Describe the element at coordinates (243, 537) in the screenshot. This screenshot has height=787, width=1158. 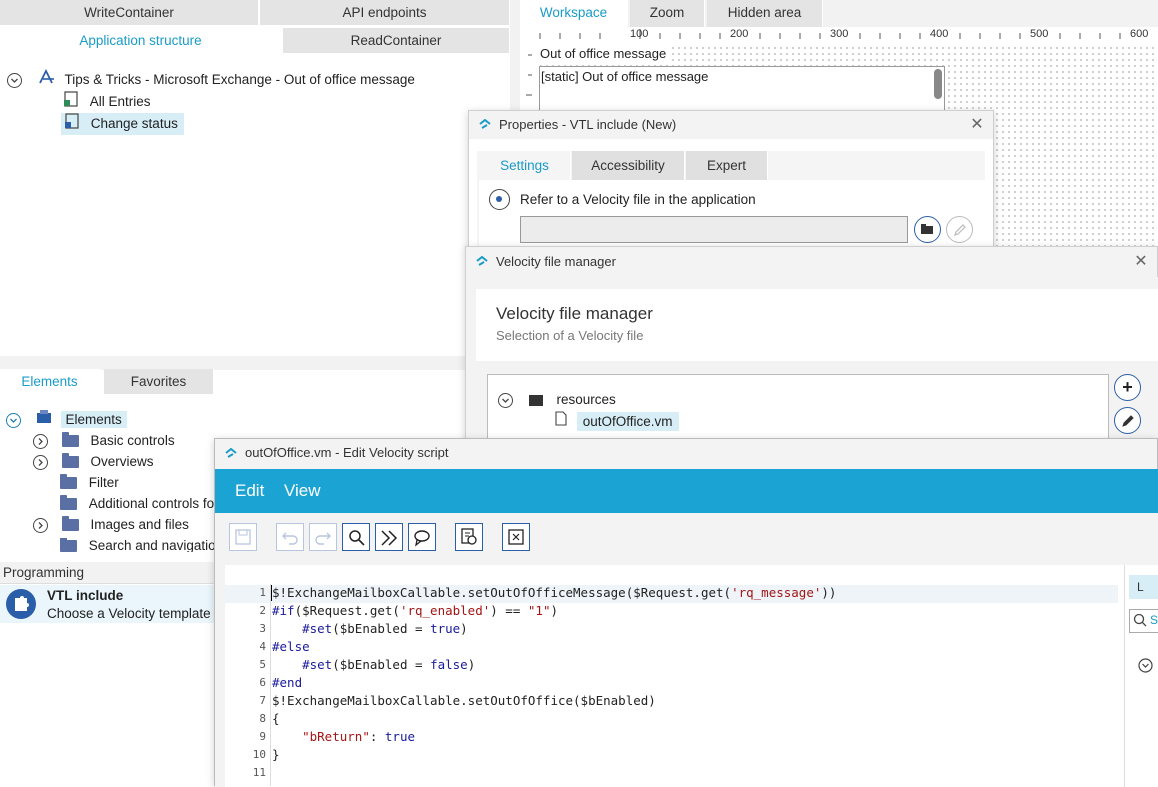
I see `save-button` at that location.